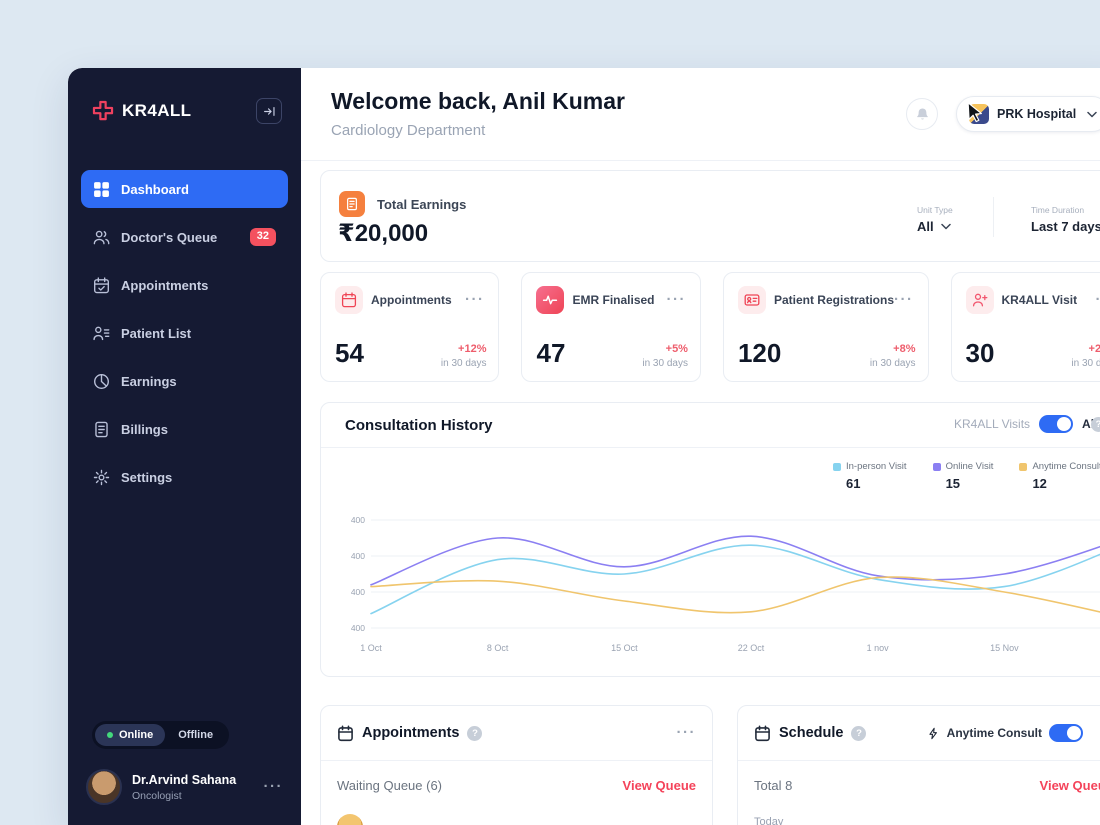 Image resolution: width=1100 pixels, height=825 pixels. Describe the element at coordinates (1004, 648) in the screenshot. I see `x-axis-label: 15 Nov` at that location.